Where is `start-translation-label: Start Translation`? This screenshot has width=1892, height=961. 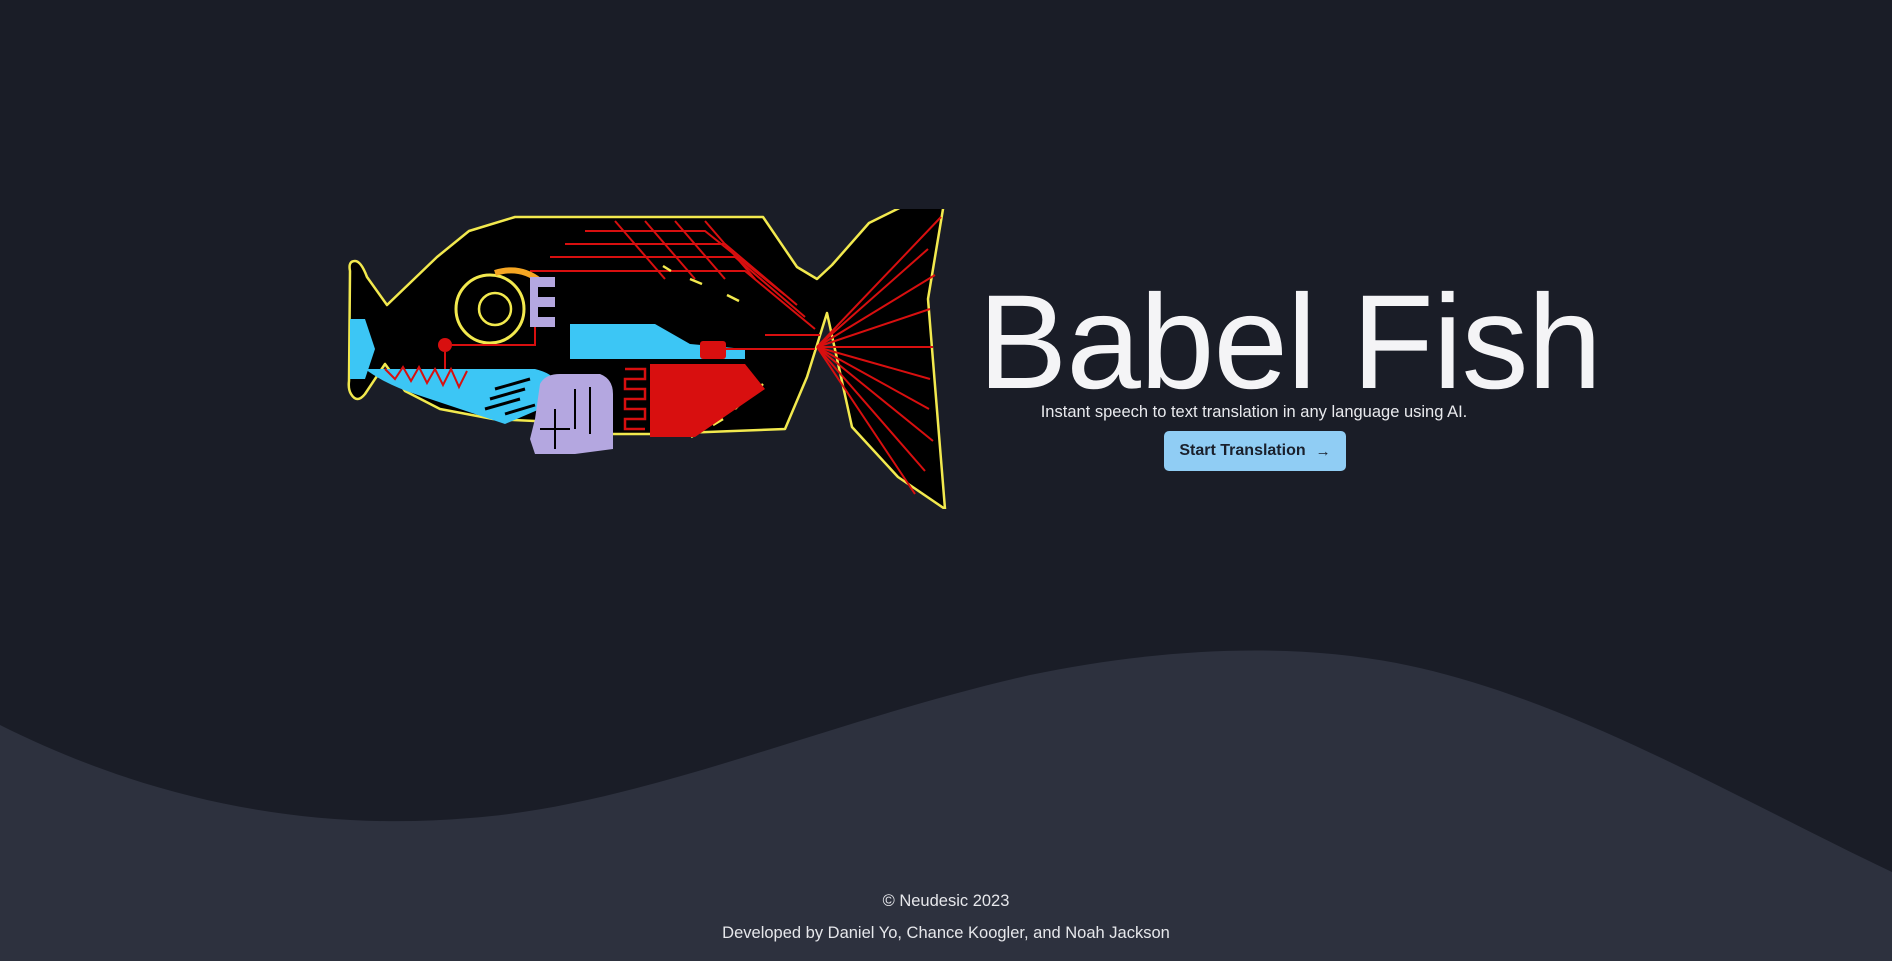 start-translation-label: Start Translation is located at coordinates (1242, 450).